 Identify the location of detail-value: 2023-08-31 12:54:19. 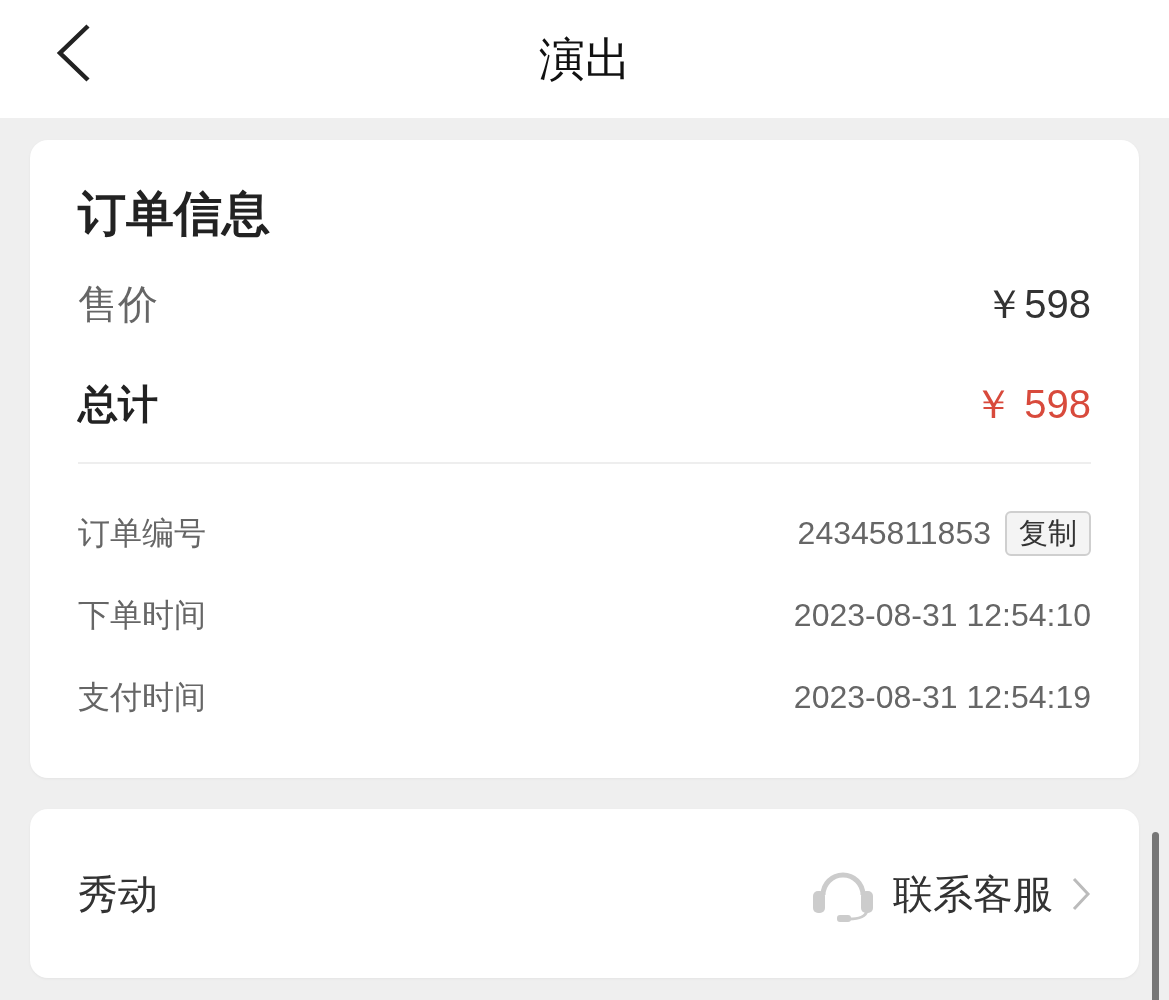
(942, 697).